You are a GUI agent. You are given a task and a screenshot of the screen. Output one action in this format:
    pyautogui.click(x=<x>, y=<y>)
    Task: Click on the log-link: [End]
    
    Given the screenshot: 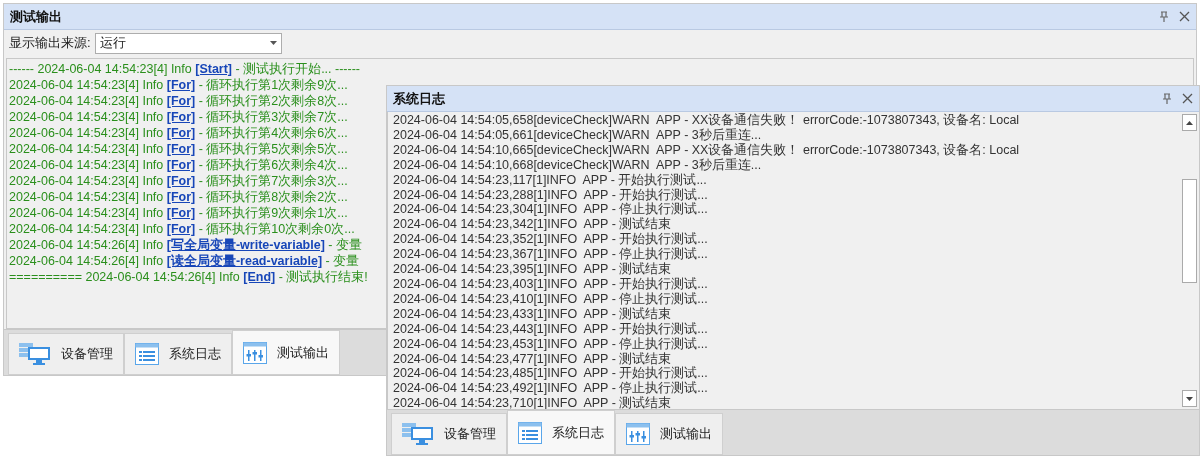 What is the action you would take?
    pyautogui.click(x=259, y=277)
    